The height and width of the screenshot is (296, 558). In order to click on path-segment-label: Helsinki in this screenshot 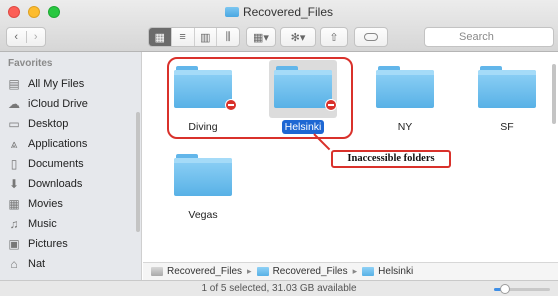, I will do `click(396, 271)`.